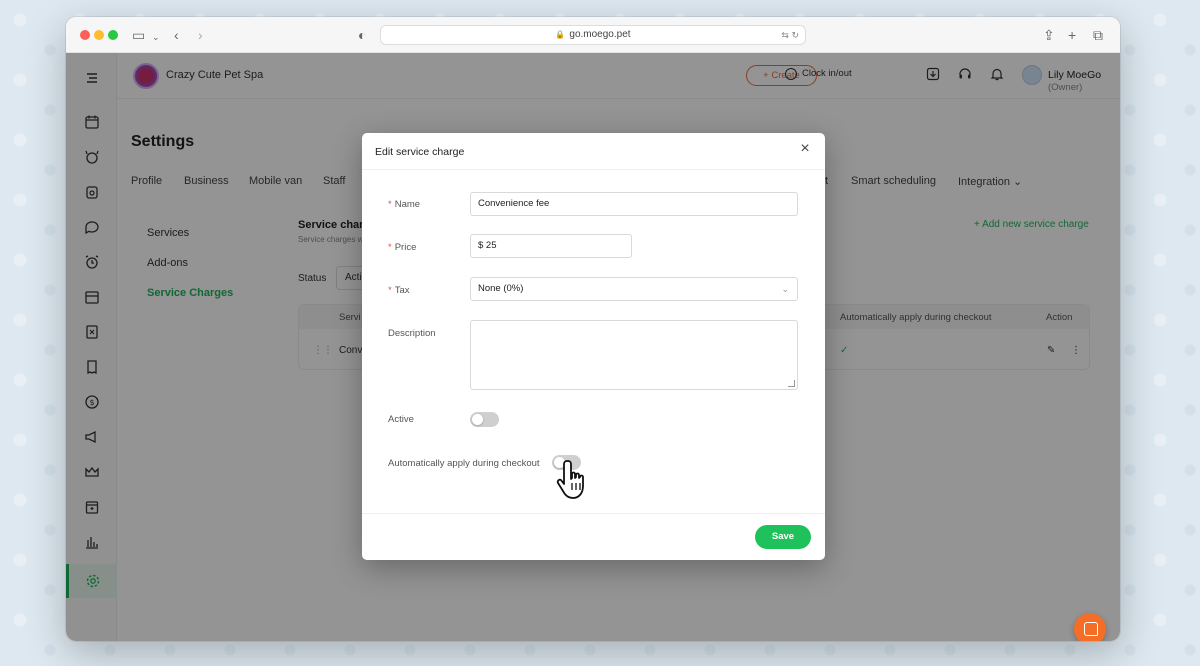 The width and height of the screenshot is (1200, 666). I want to click on back-icon: ‹, so click(176, 35).